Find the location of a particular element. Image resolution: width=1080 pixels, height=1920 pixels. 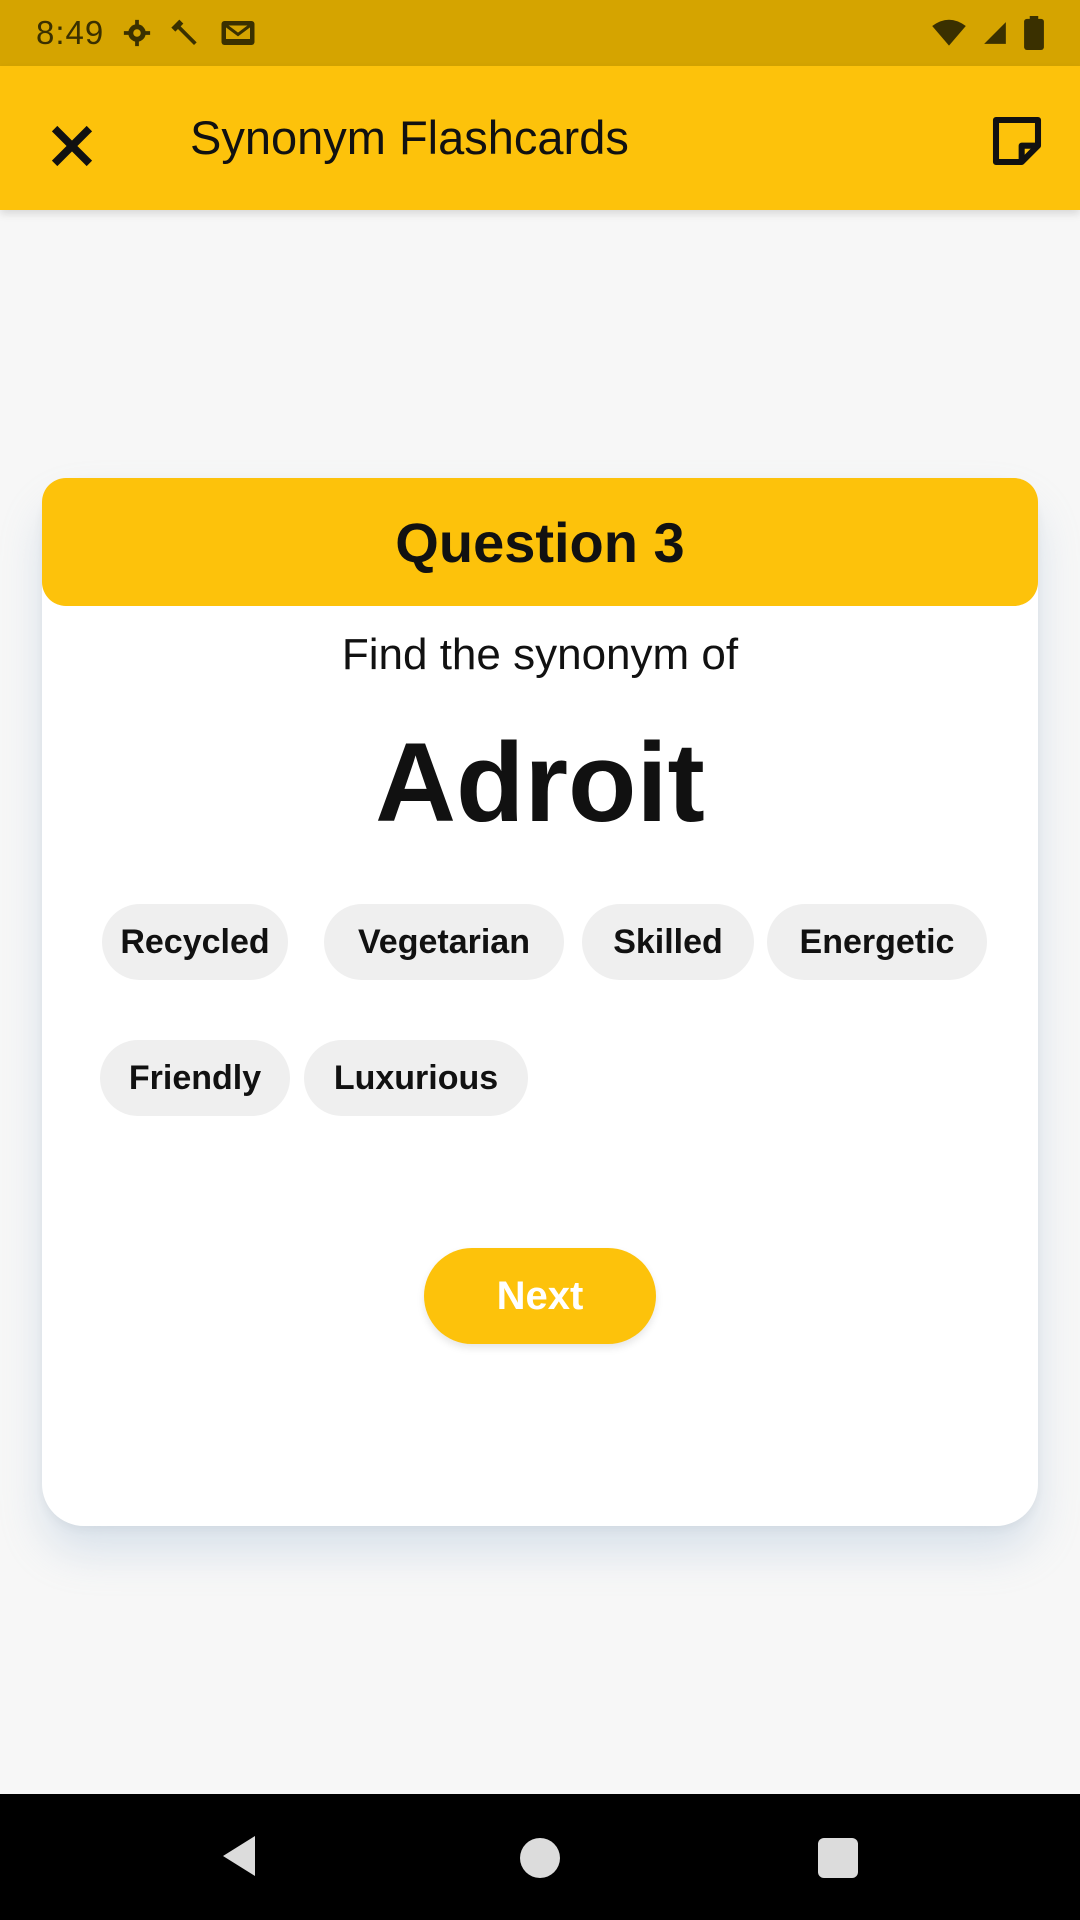

recents-icon is located at coordinates (838, 1858).